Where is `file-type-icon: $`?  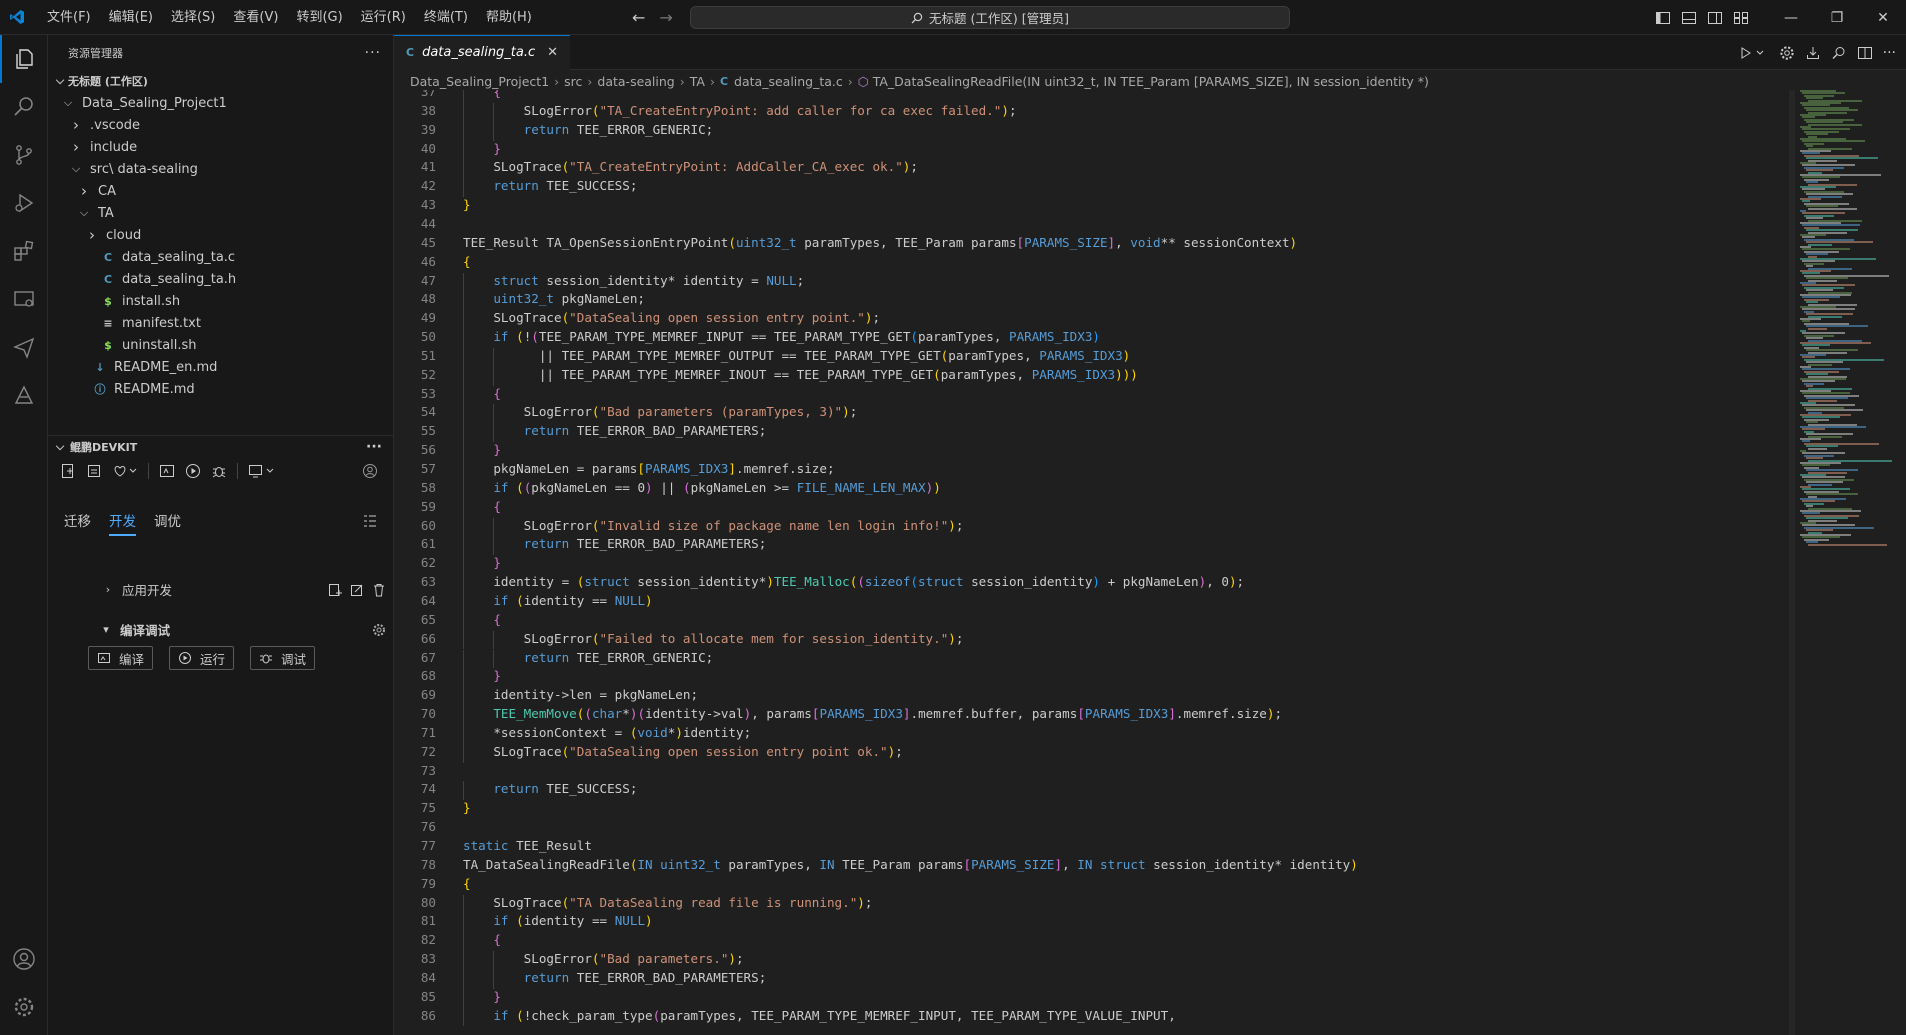
file-type-icon: $ is located at coordinates (108, 301).